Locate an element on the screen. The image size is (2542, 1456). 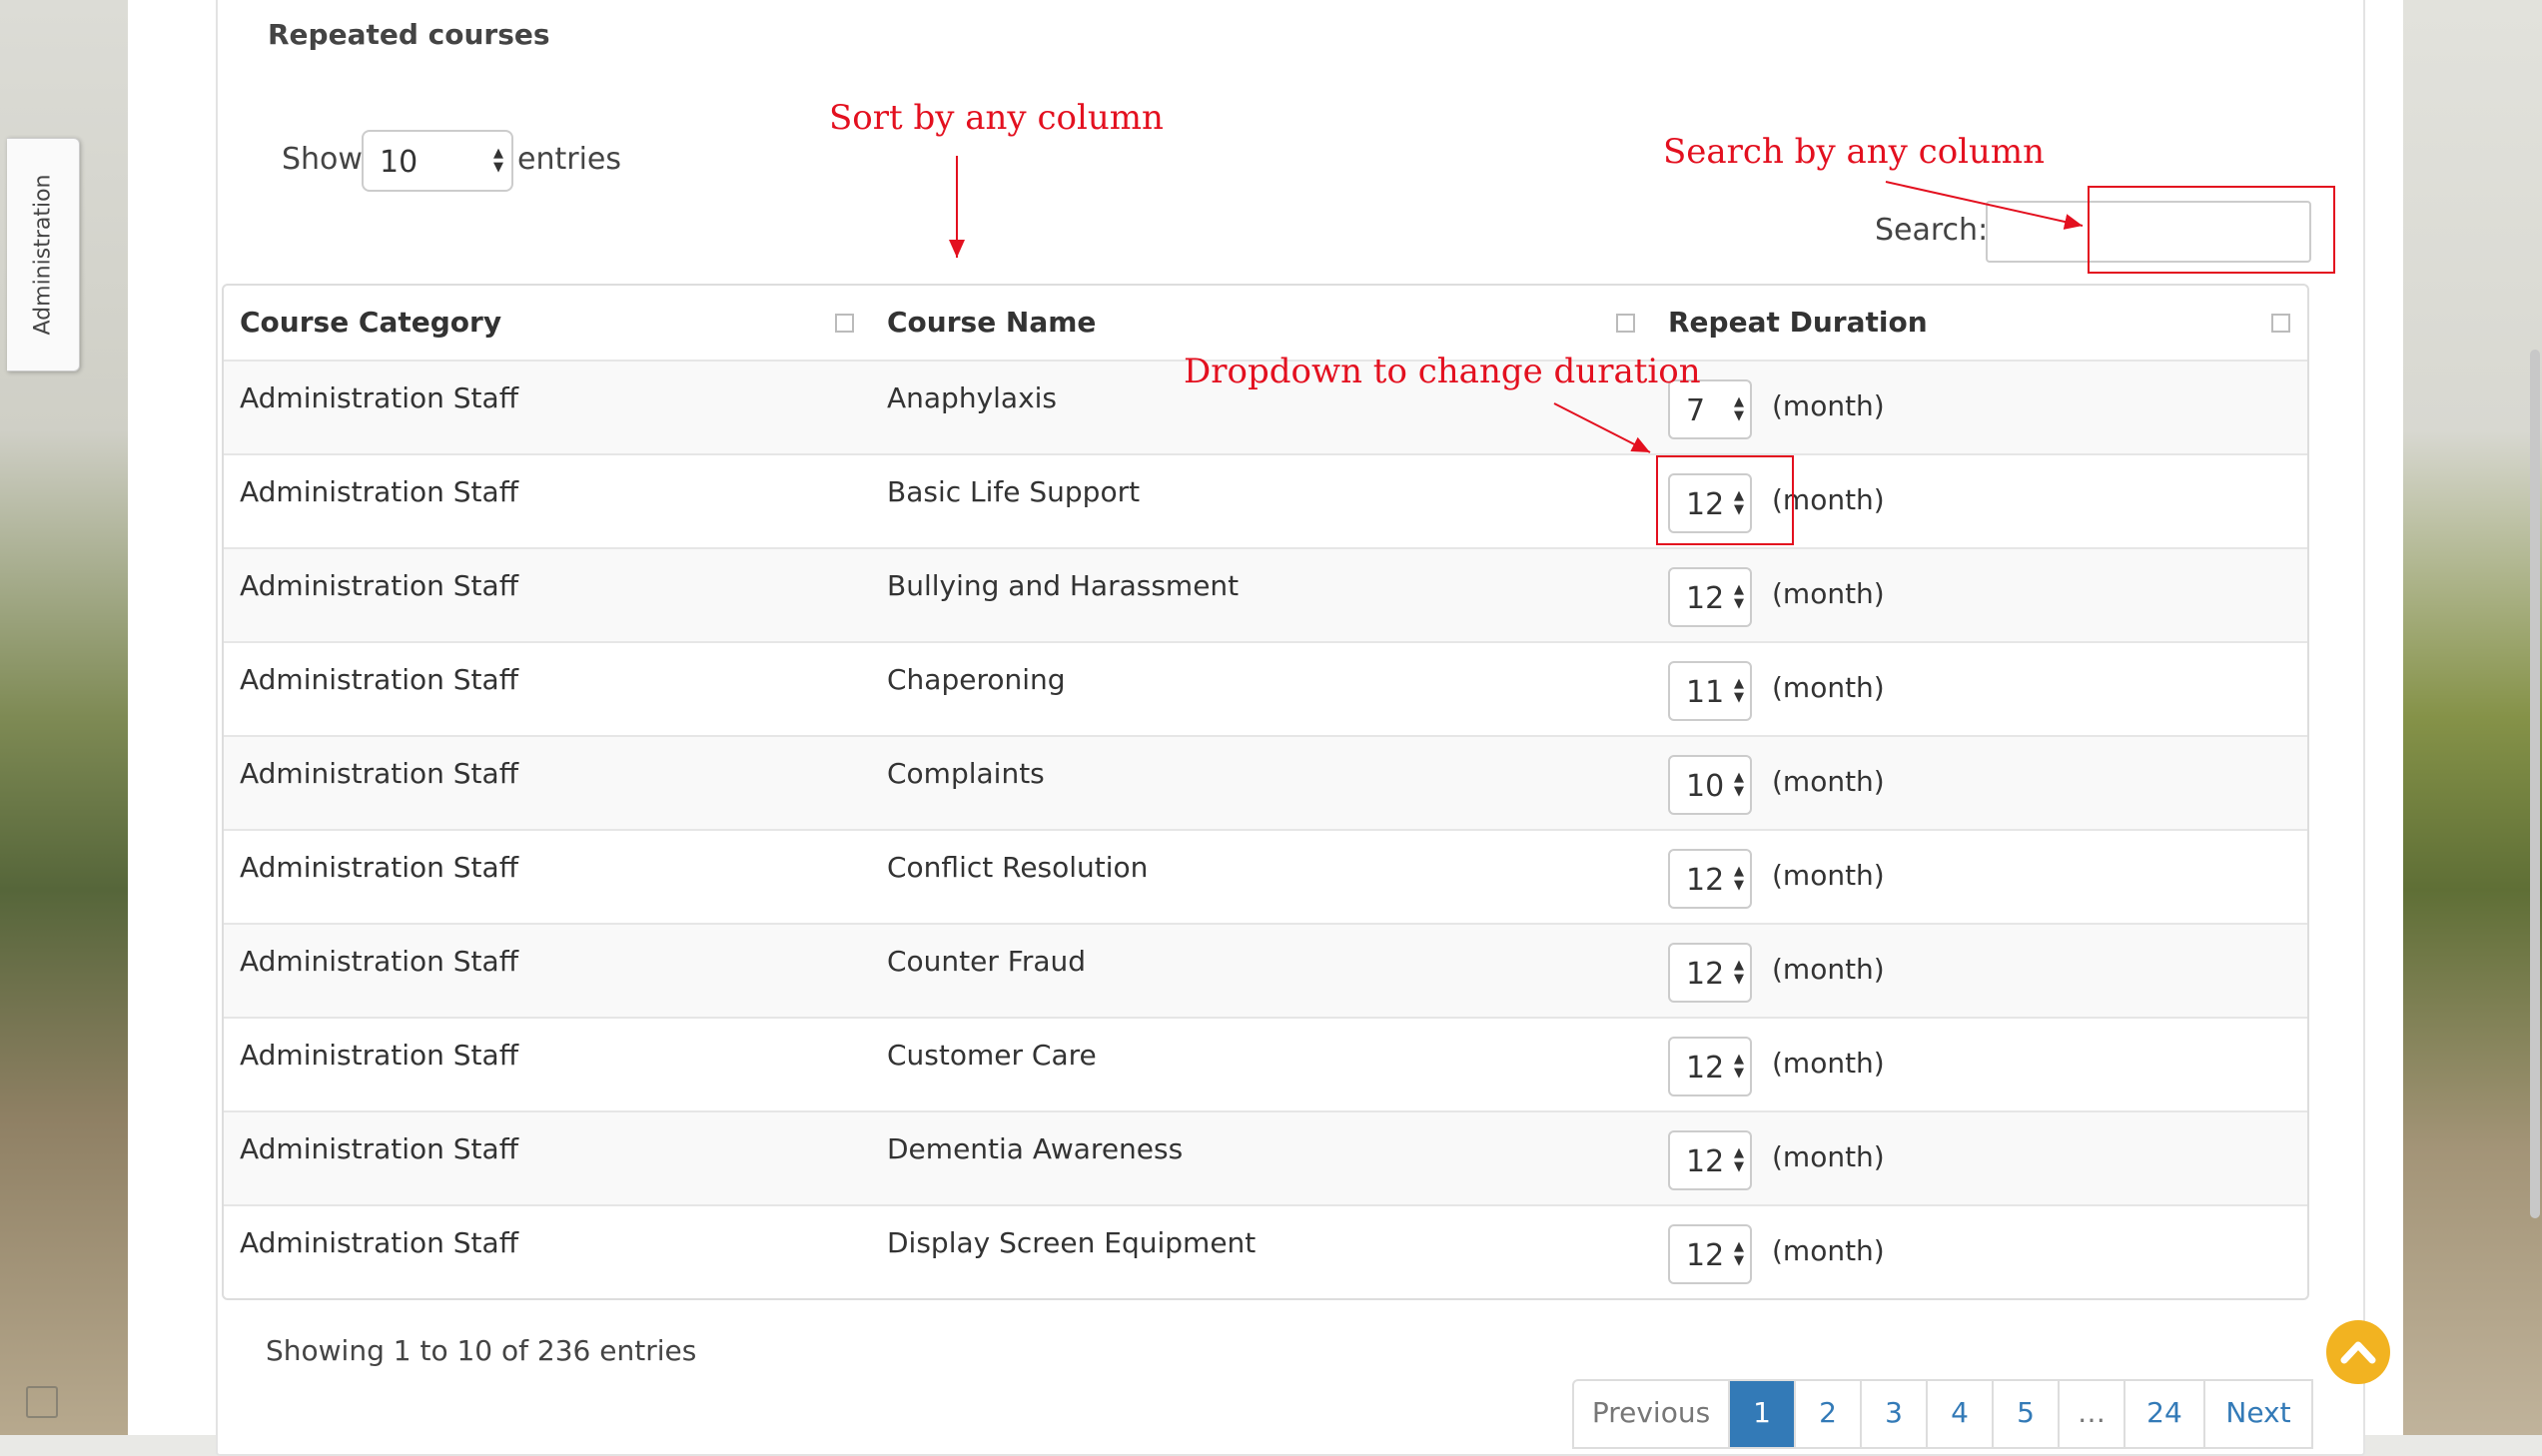
cell-course-name: Chaperoning is located at coordinates (977, 679).